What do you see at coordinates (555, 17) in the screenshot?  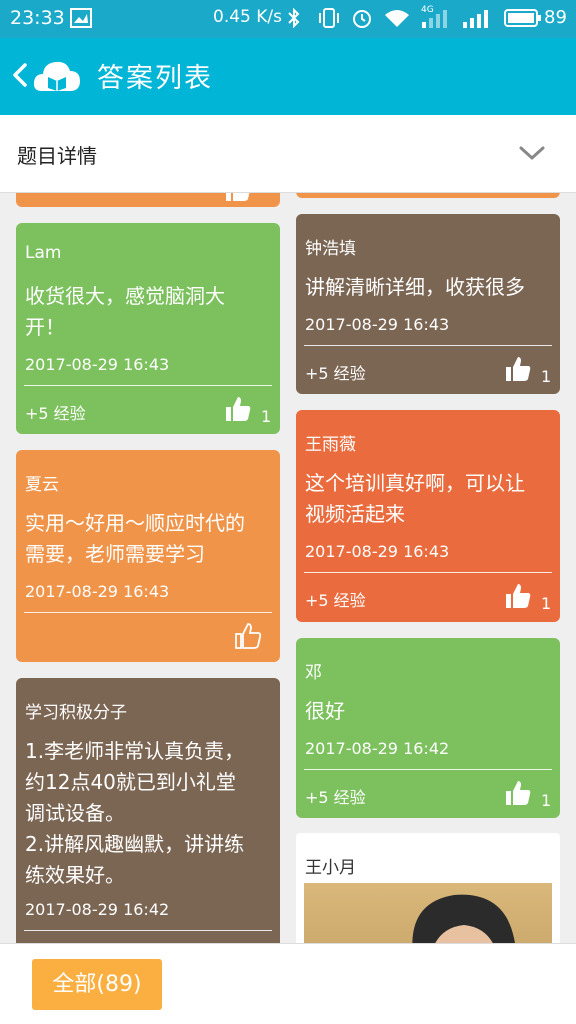 I see `battery-level: 89` at bounding box center [555, 17].